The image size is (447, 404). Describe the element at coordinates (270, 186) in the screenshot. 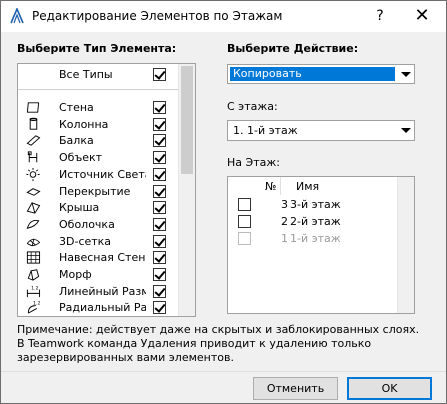

I see `column-header-number: №` at that location.